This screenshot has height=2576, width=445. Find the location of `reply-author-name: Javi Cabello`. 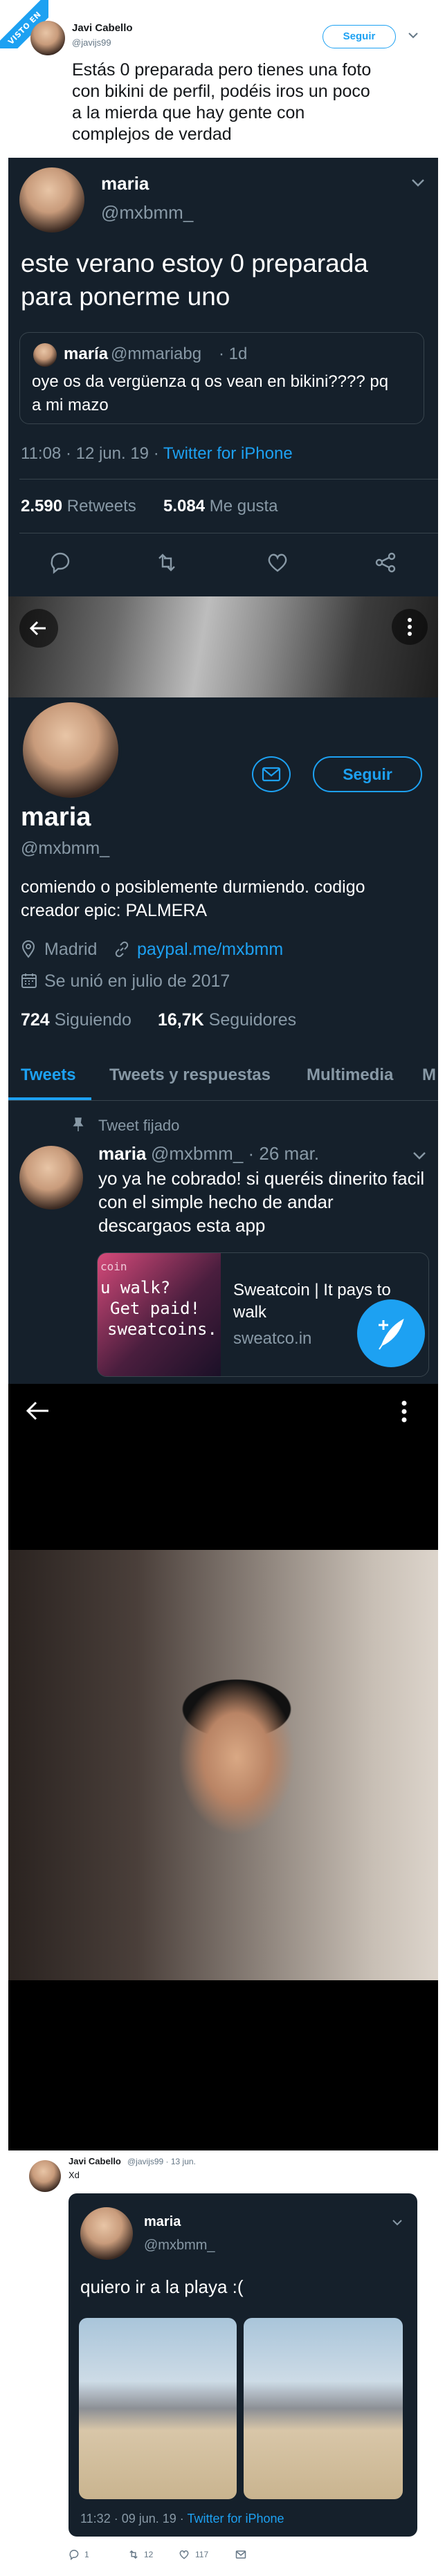

reply-author-name: Javi Cabello is located at coordinates (95, 2161).